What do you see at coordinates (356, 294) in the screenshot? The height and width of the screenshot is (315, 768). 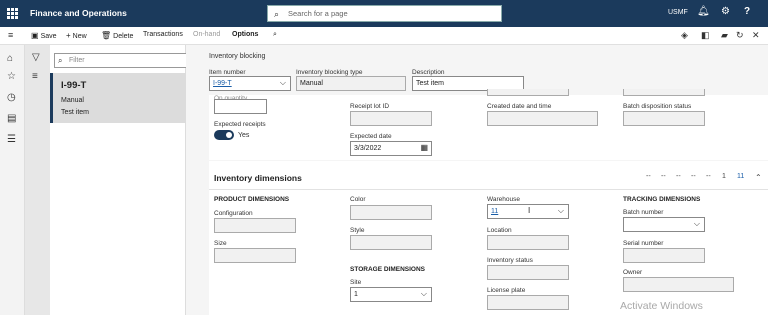 I see `site-value: 1` at bounding box center [356, 294].